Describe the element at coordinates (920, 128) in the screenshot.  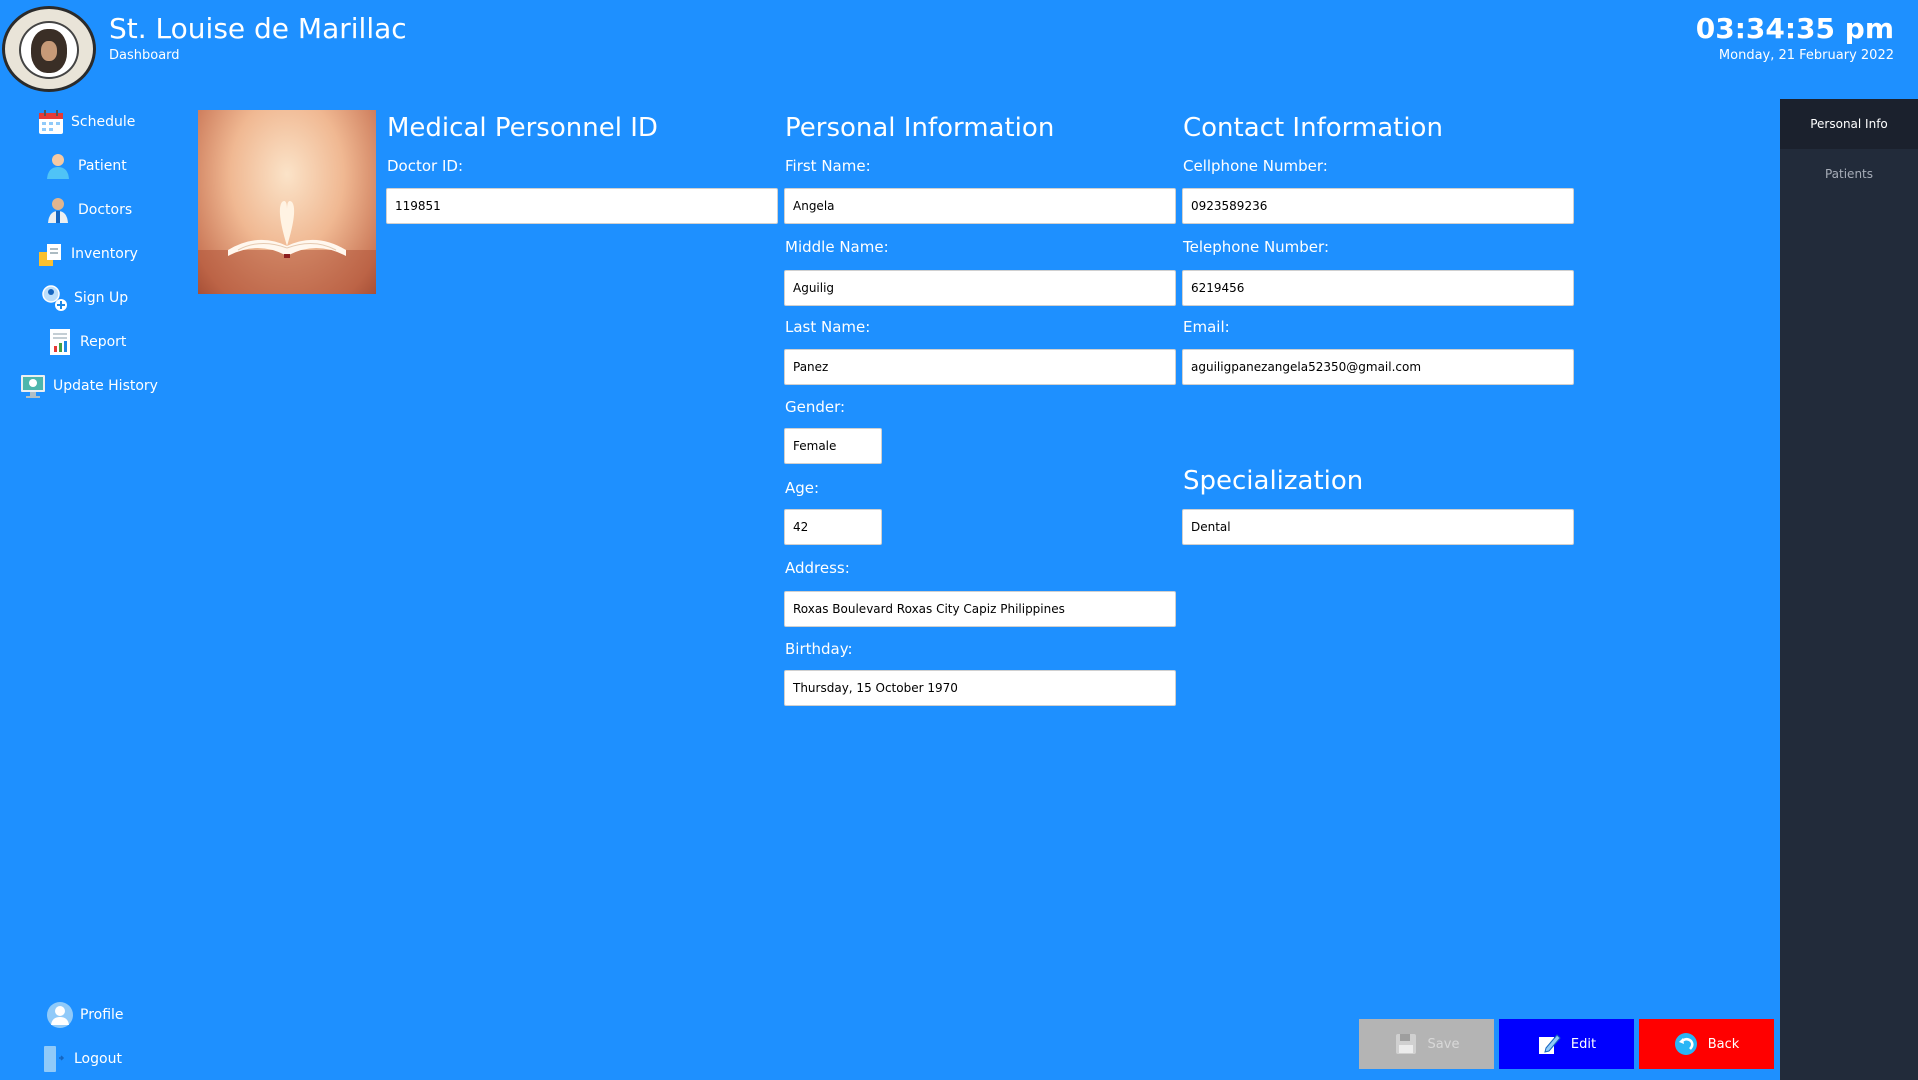
I see `personal-info-title: Personal Information` at that location.